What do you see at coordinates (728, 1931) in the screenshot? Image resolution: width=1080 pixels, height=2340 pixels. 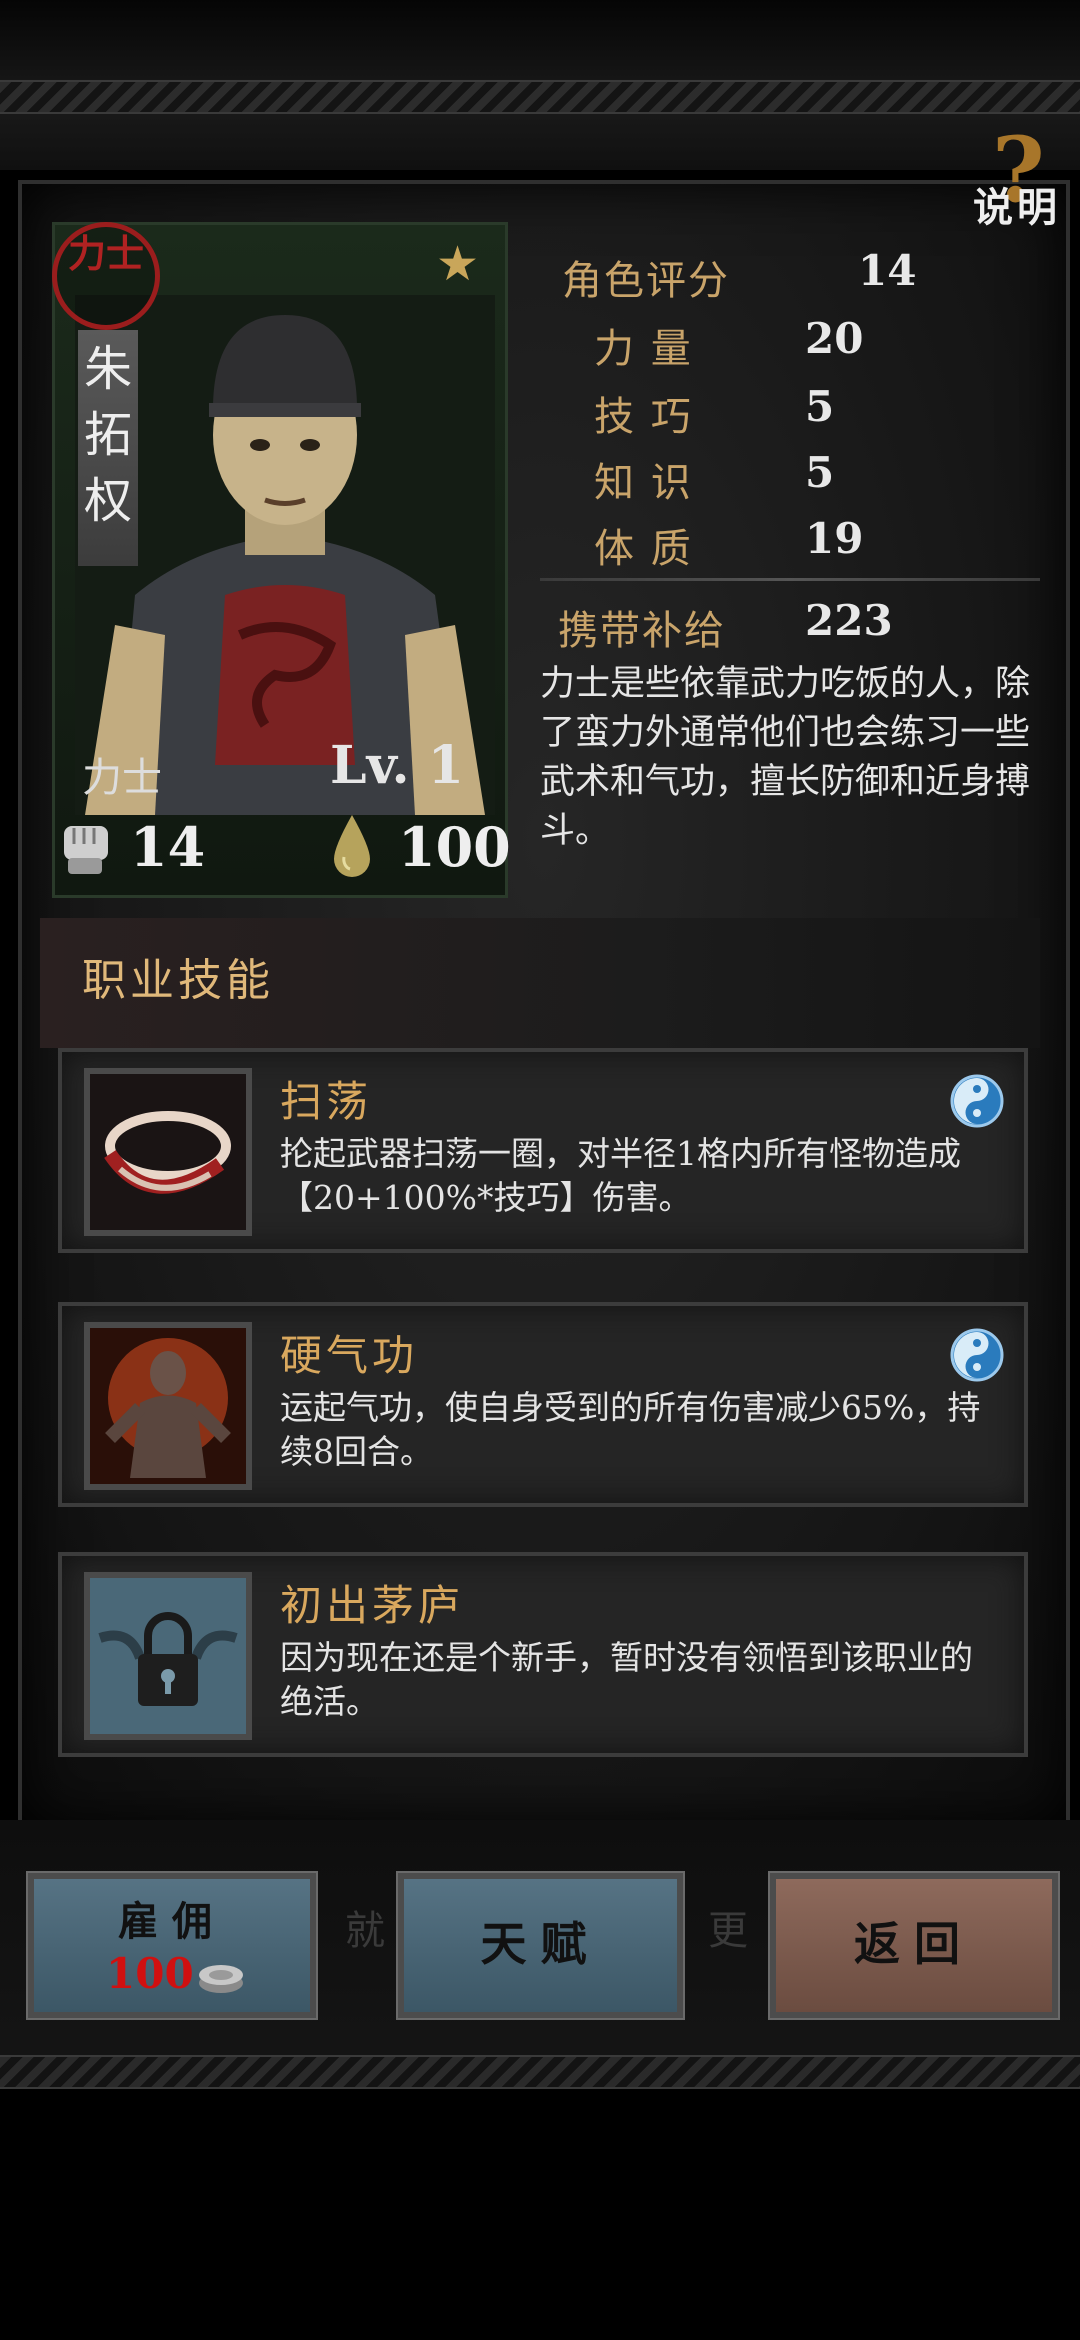 I see `background-text: 更` at bounding box center [728, 1931].